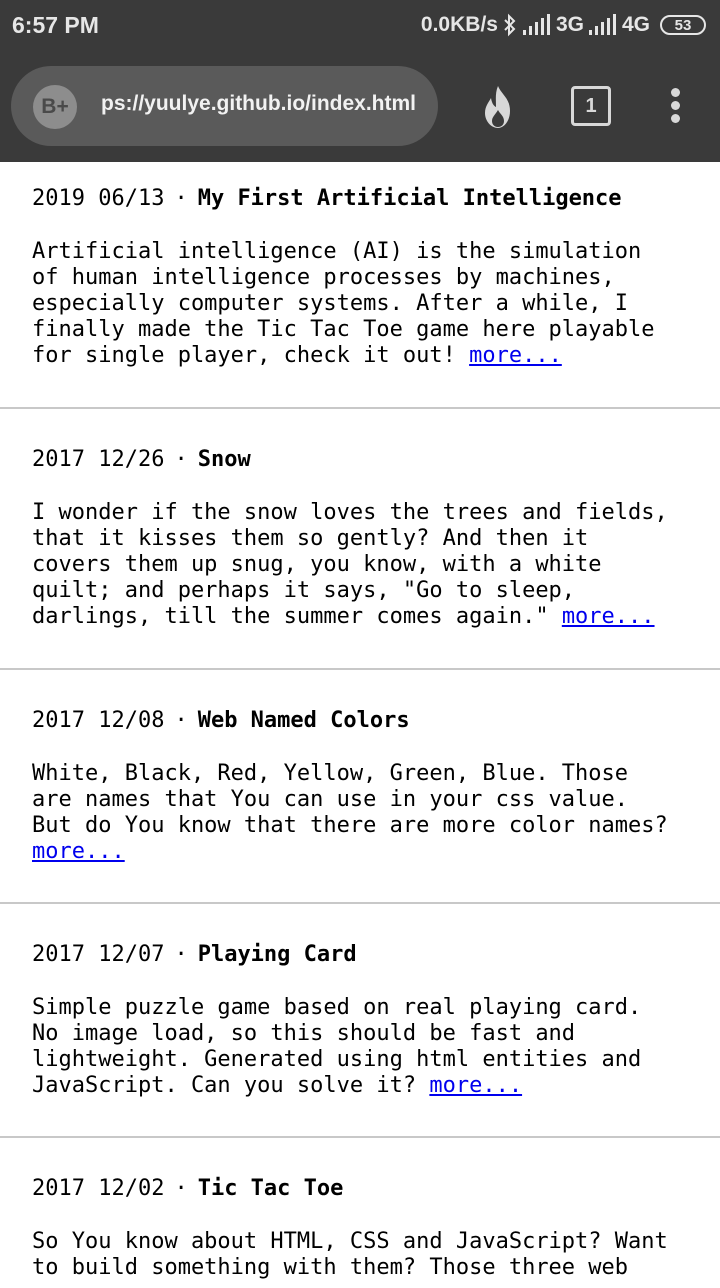  What do you see at coordinates (98, 954) in the screenshot?
I see `post-date: 2017 12/07` at bounding box center [98, 954].